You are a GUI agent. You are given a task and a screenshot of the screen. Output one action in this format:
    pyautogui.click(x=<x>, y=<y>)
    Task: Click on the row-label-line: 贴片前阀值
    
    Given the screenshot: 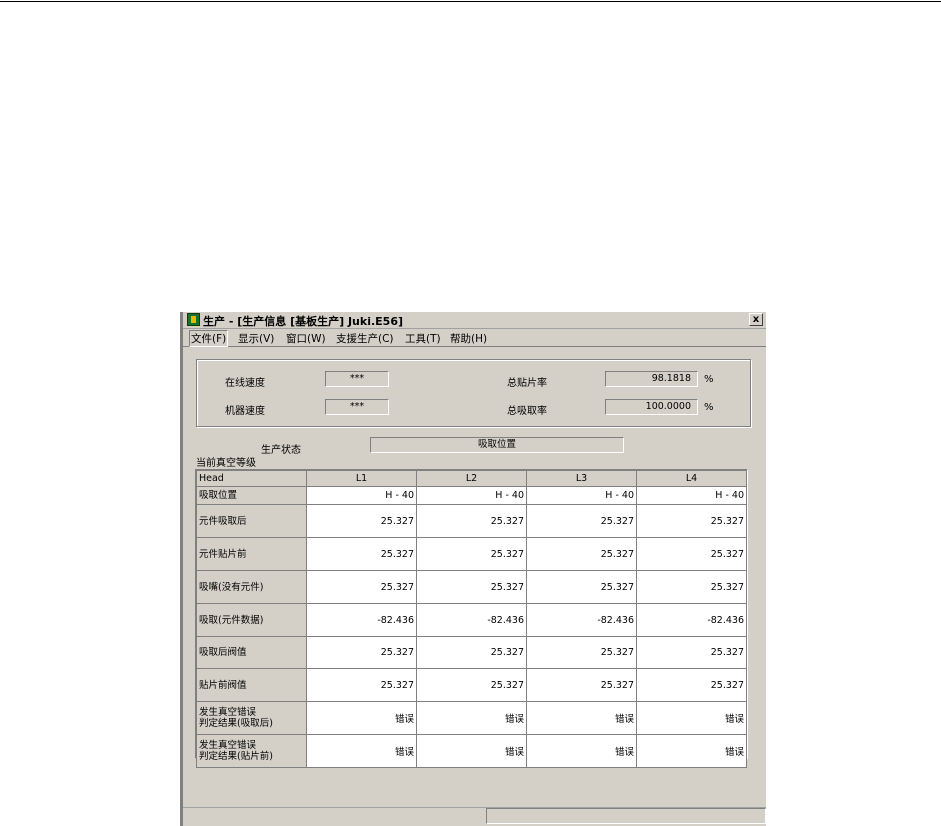 What is the action you would take?
    pyautogui.click(x=223, y=685)
    